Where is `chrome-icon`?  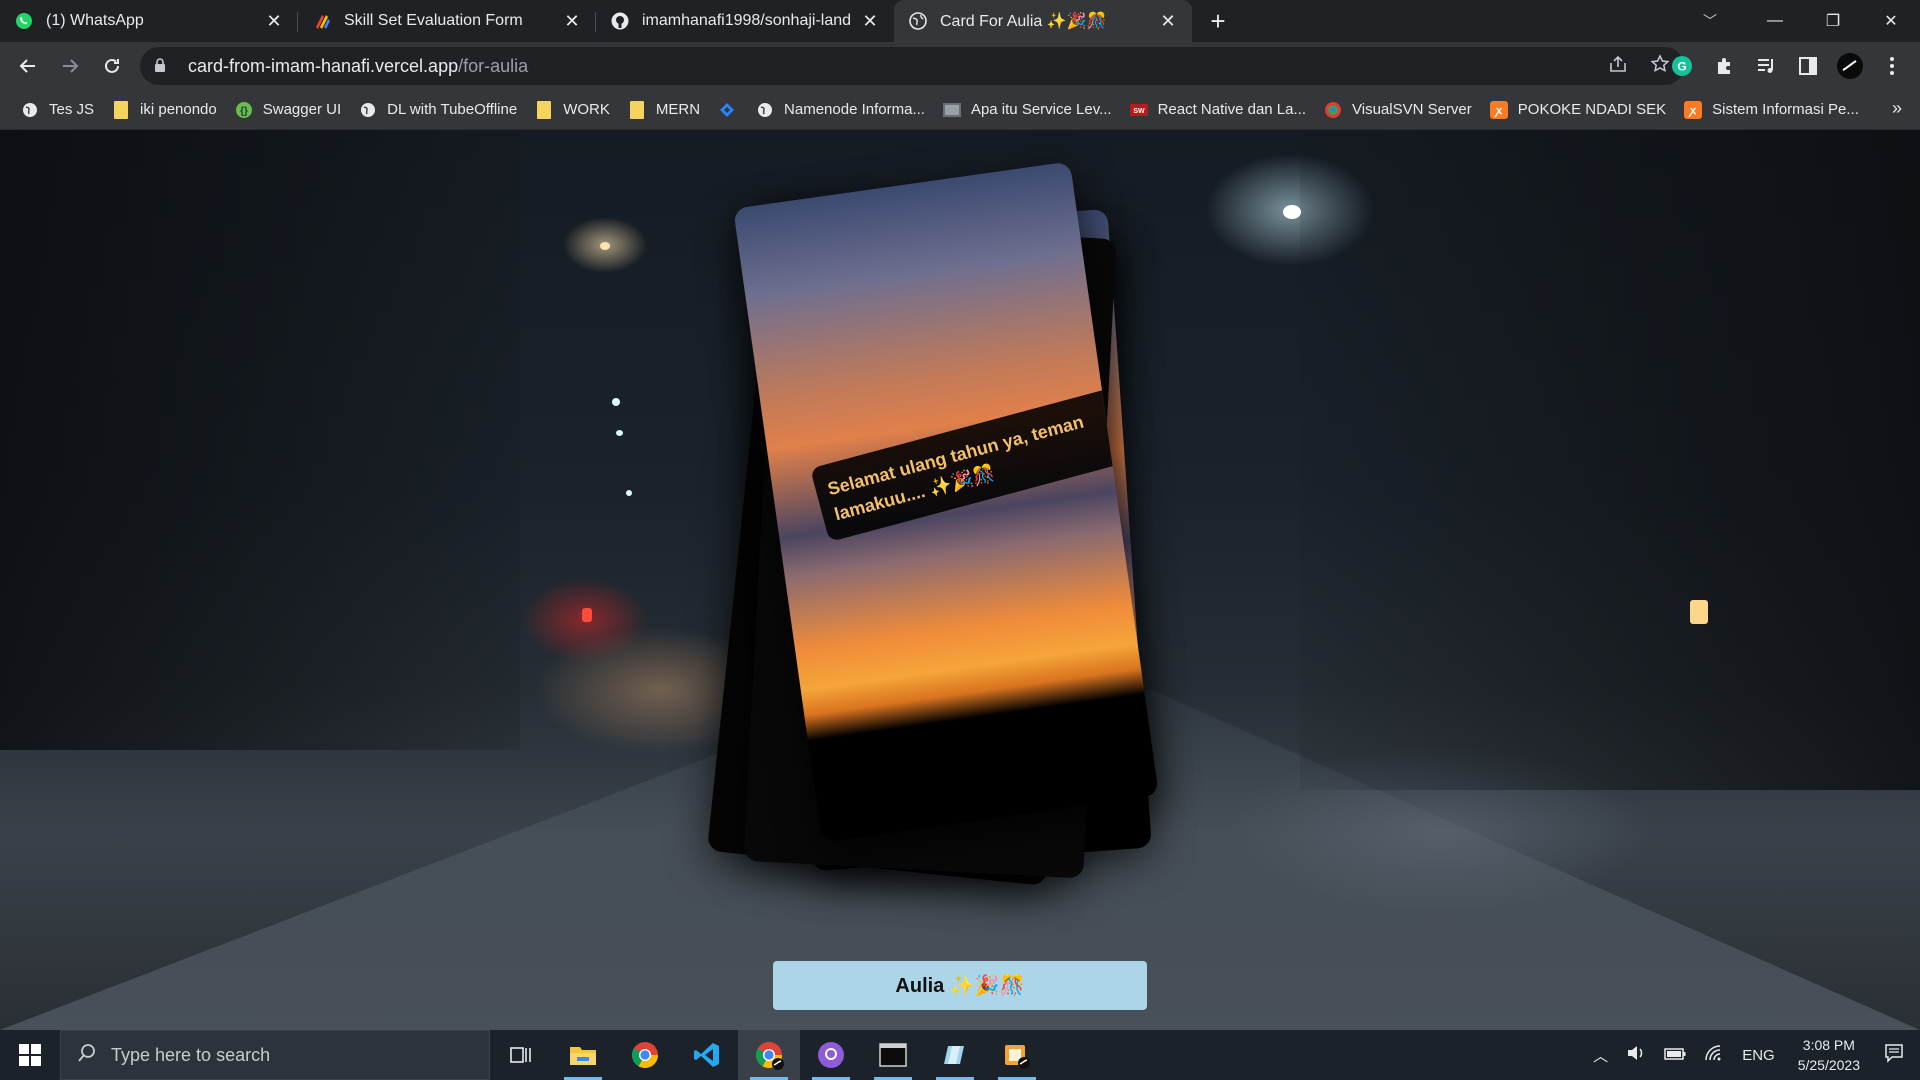
chrome-icon is located at coordinates (645, 1055).